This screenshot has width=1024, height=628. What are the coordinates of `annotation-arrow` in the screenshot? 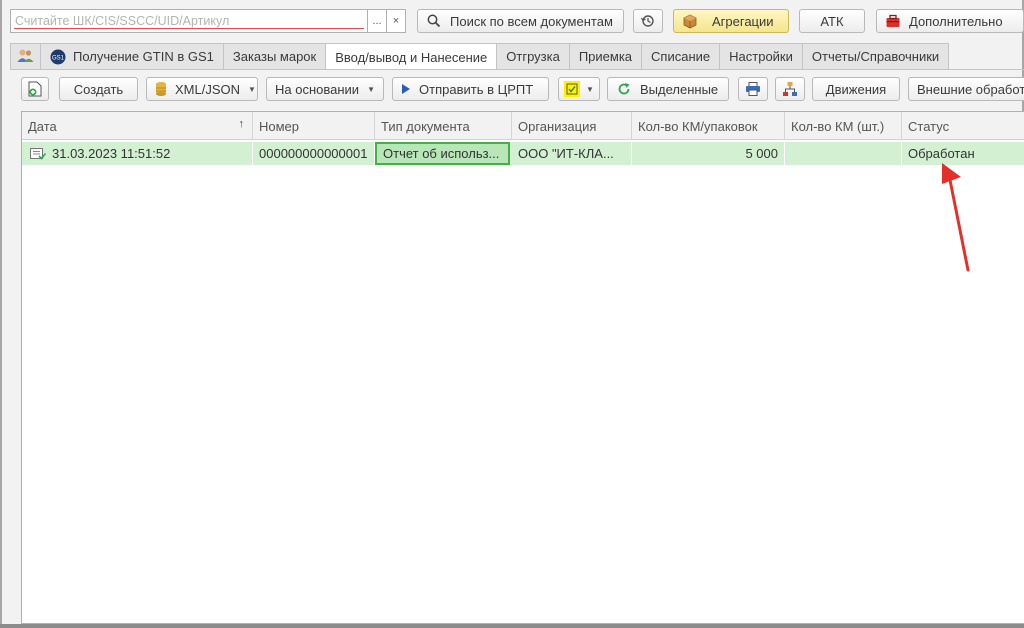 It's located at (956, 217).